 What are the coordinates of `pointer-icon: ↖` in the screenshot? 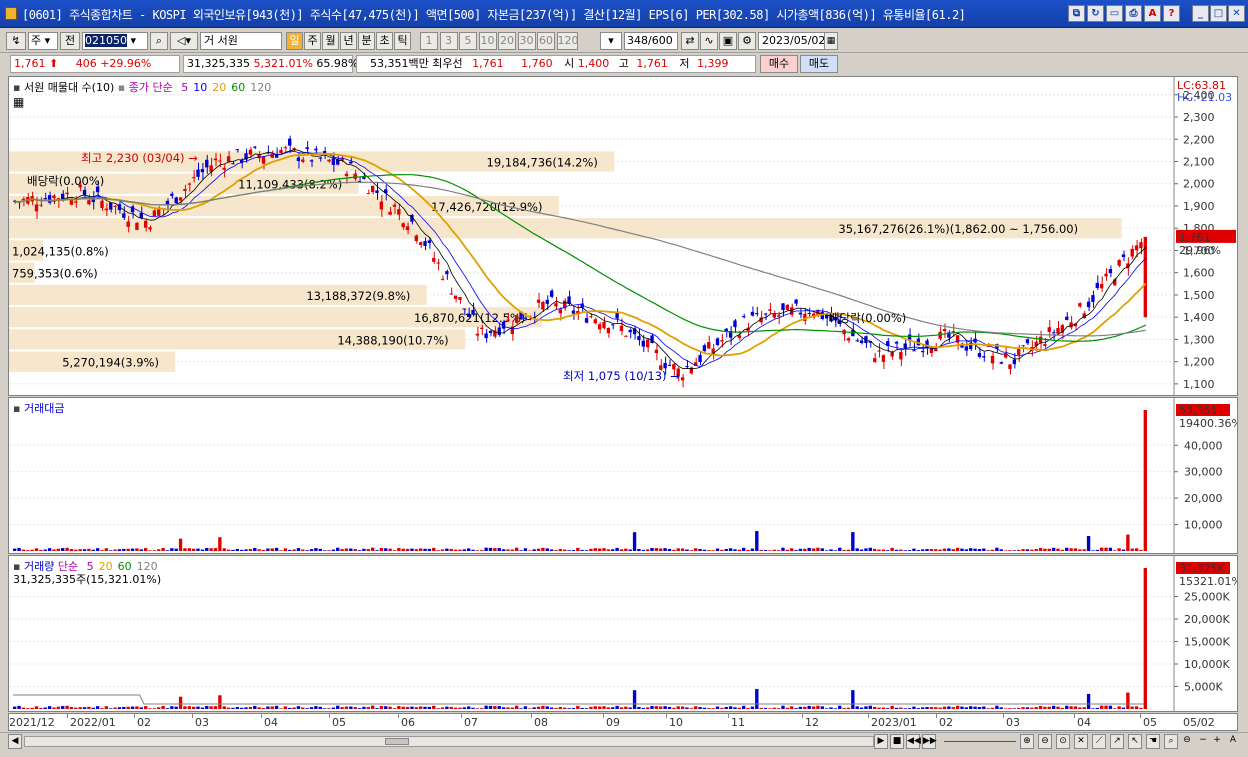 It's located at (1135, 741).